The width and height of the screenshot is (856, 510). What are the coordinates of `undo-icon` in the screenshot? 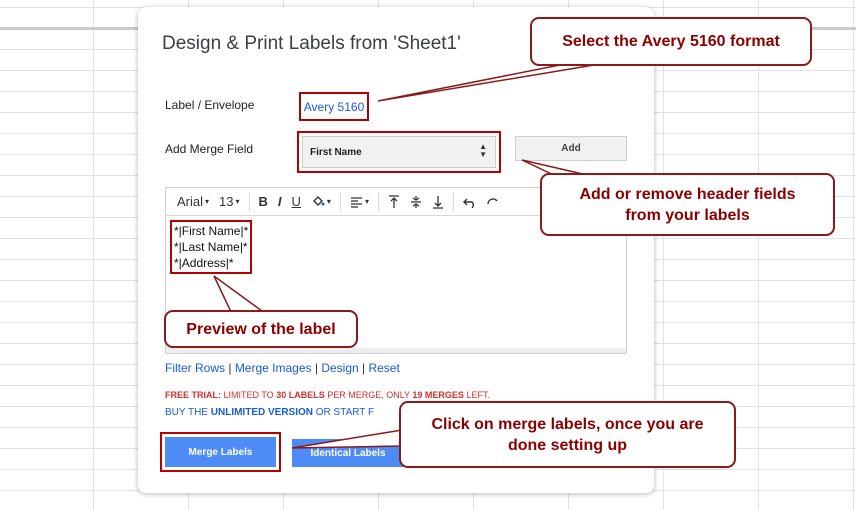 It's located at (468, 203).